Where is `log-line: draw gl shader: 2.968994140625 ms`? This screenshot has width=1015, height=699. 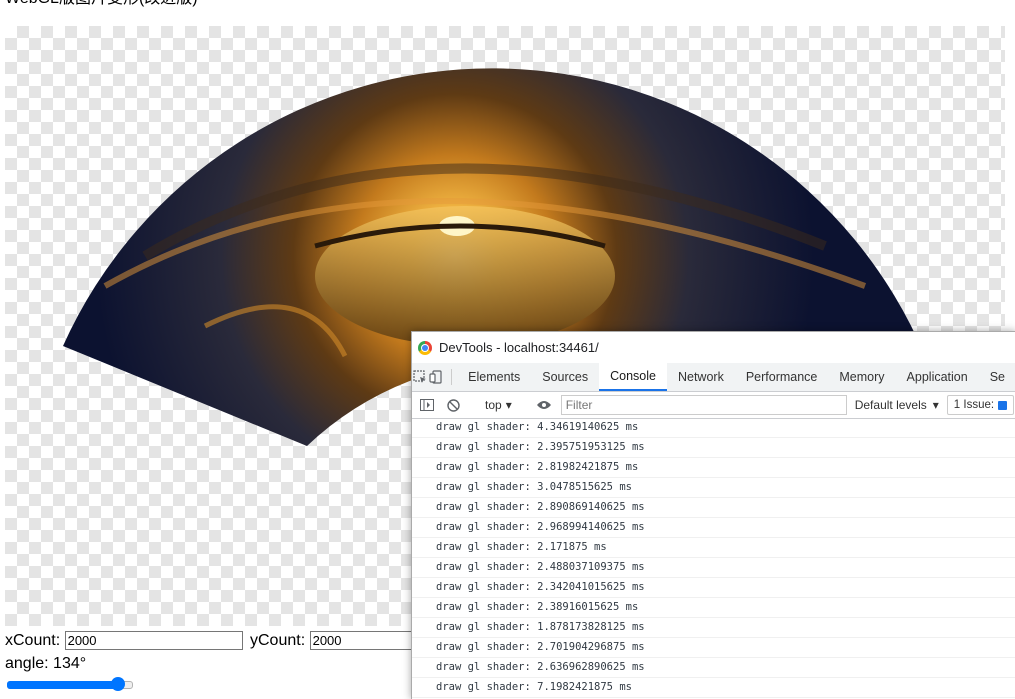
log-line: draw gl shader: 2.968994140625 ms is located at coordinates (713, 528).